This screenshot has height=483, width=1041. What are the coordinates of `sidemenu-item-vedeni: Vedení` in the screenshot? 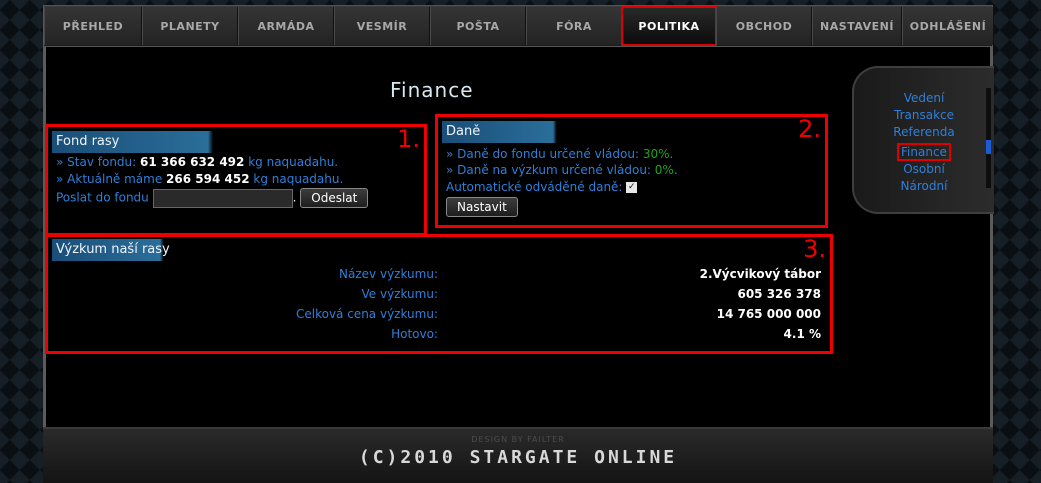 It's located at (924, 98).